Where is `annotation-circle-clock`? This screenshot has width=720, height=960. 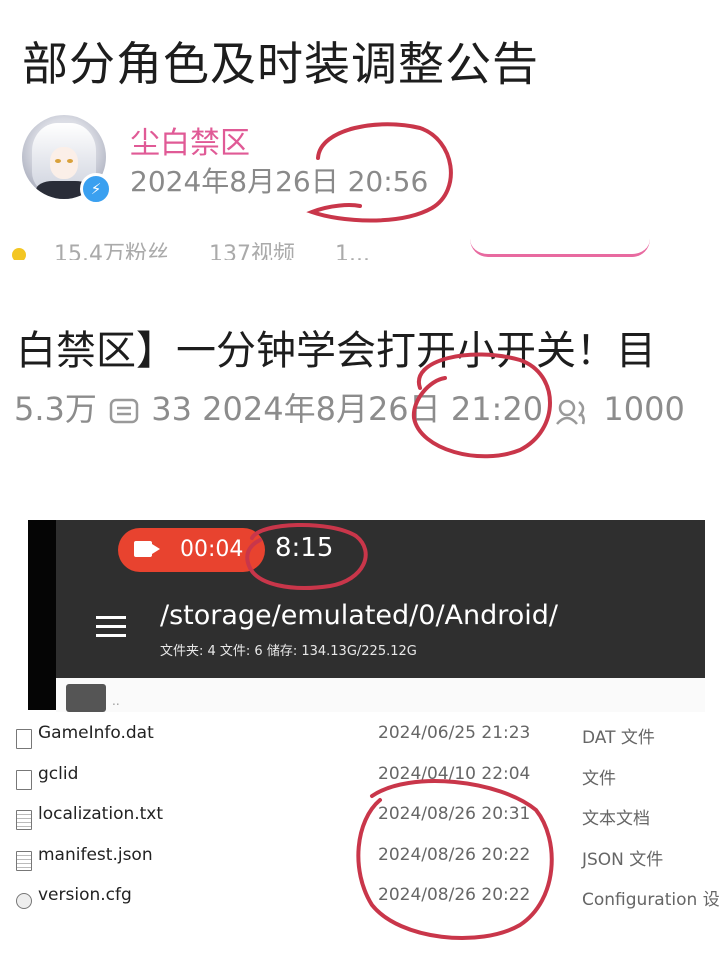 annotation-circle-clock is located at coordinates (306, 556).